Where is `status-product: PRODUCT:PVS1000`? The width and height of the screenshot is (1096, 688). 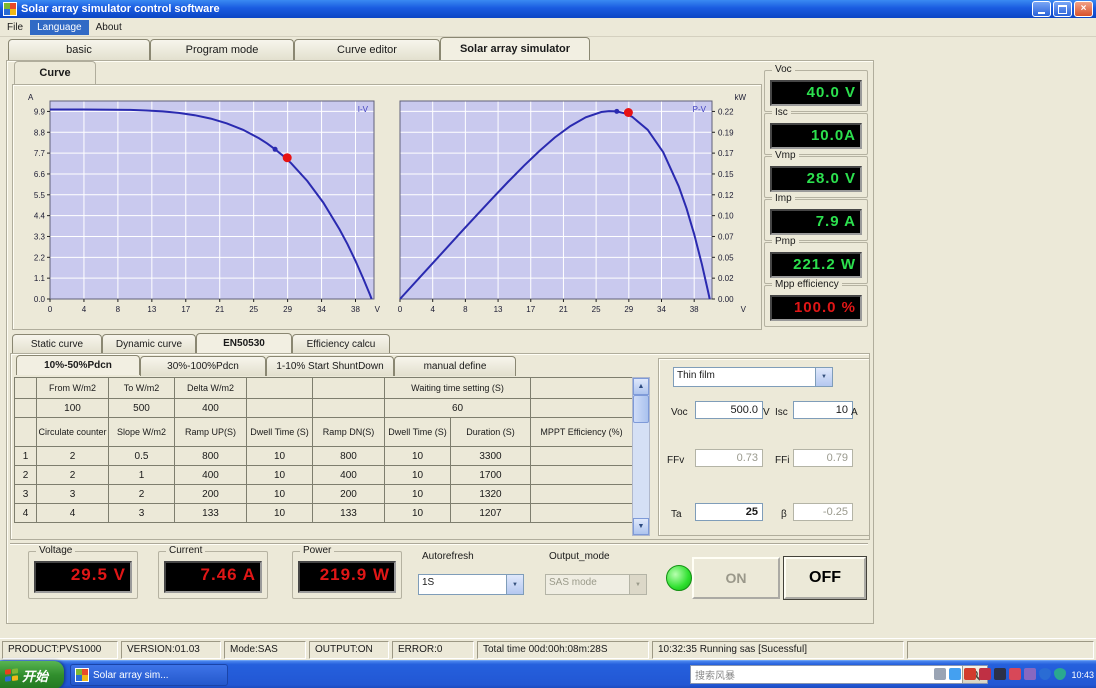
status-product: PRODUCT:PVS1000 is located at coordinates (60, 649).